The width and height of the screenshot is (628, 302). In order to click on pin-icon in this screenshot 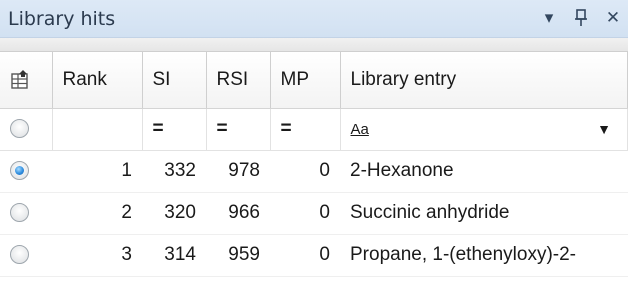, I will do `click(581, 18)`.